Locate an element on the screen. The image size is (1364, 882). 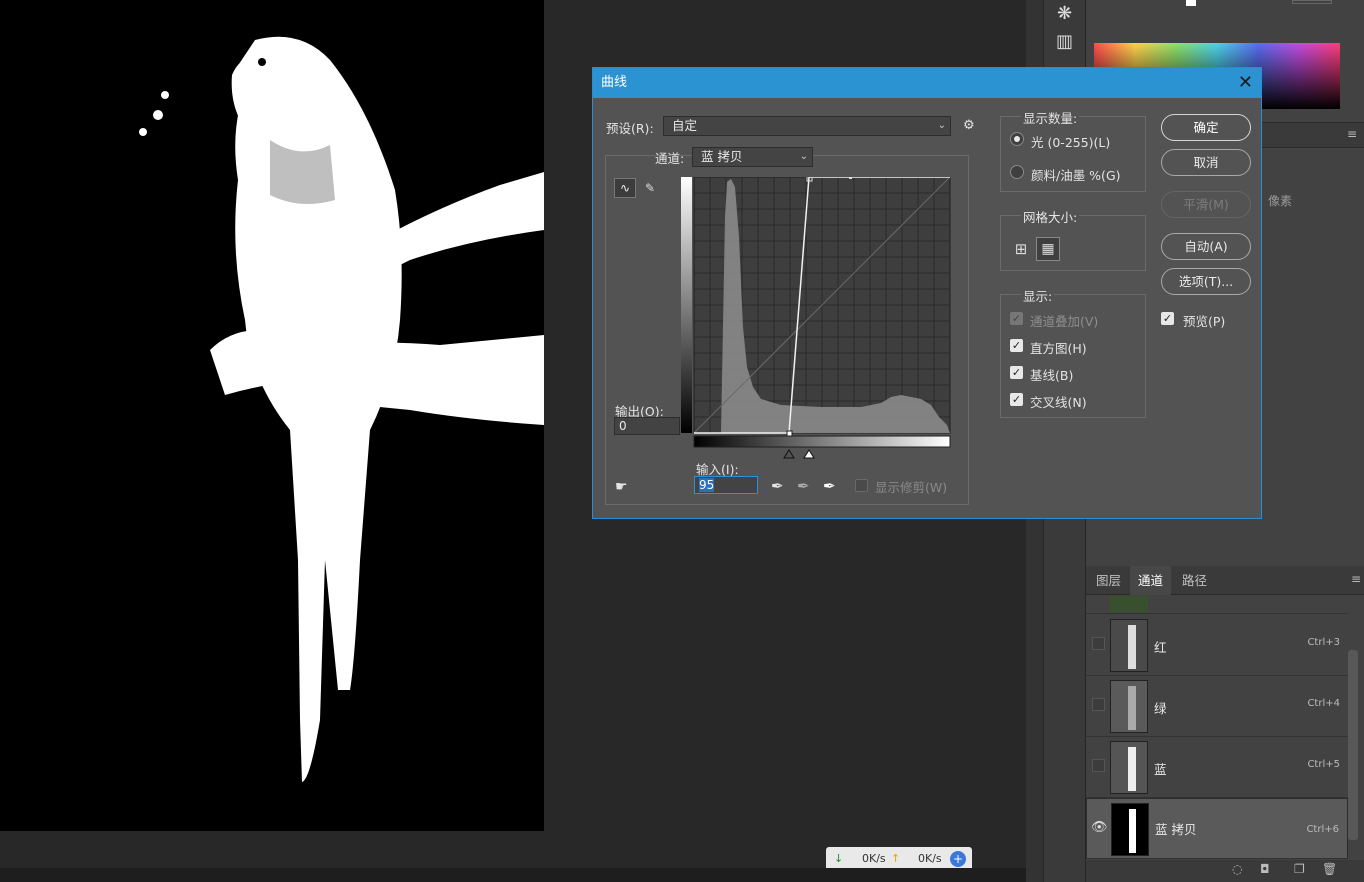
tab-layers: 图层 is located at coordinates (1108, 580).